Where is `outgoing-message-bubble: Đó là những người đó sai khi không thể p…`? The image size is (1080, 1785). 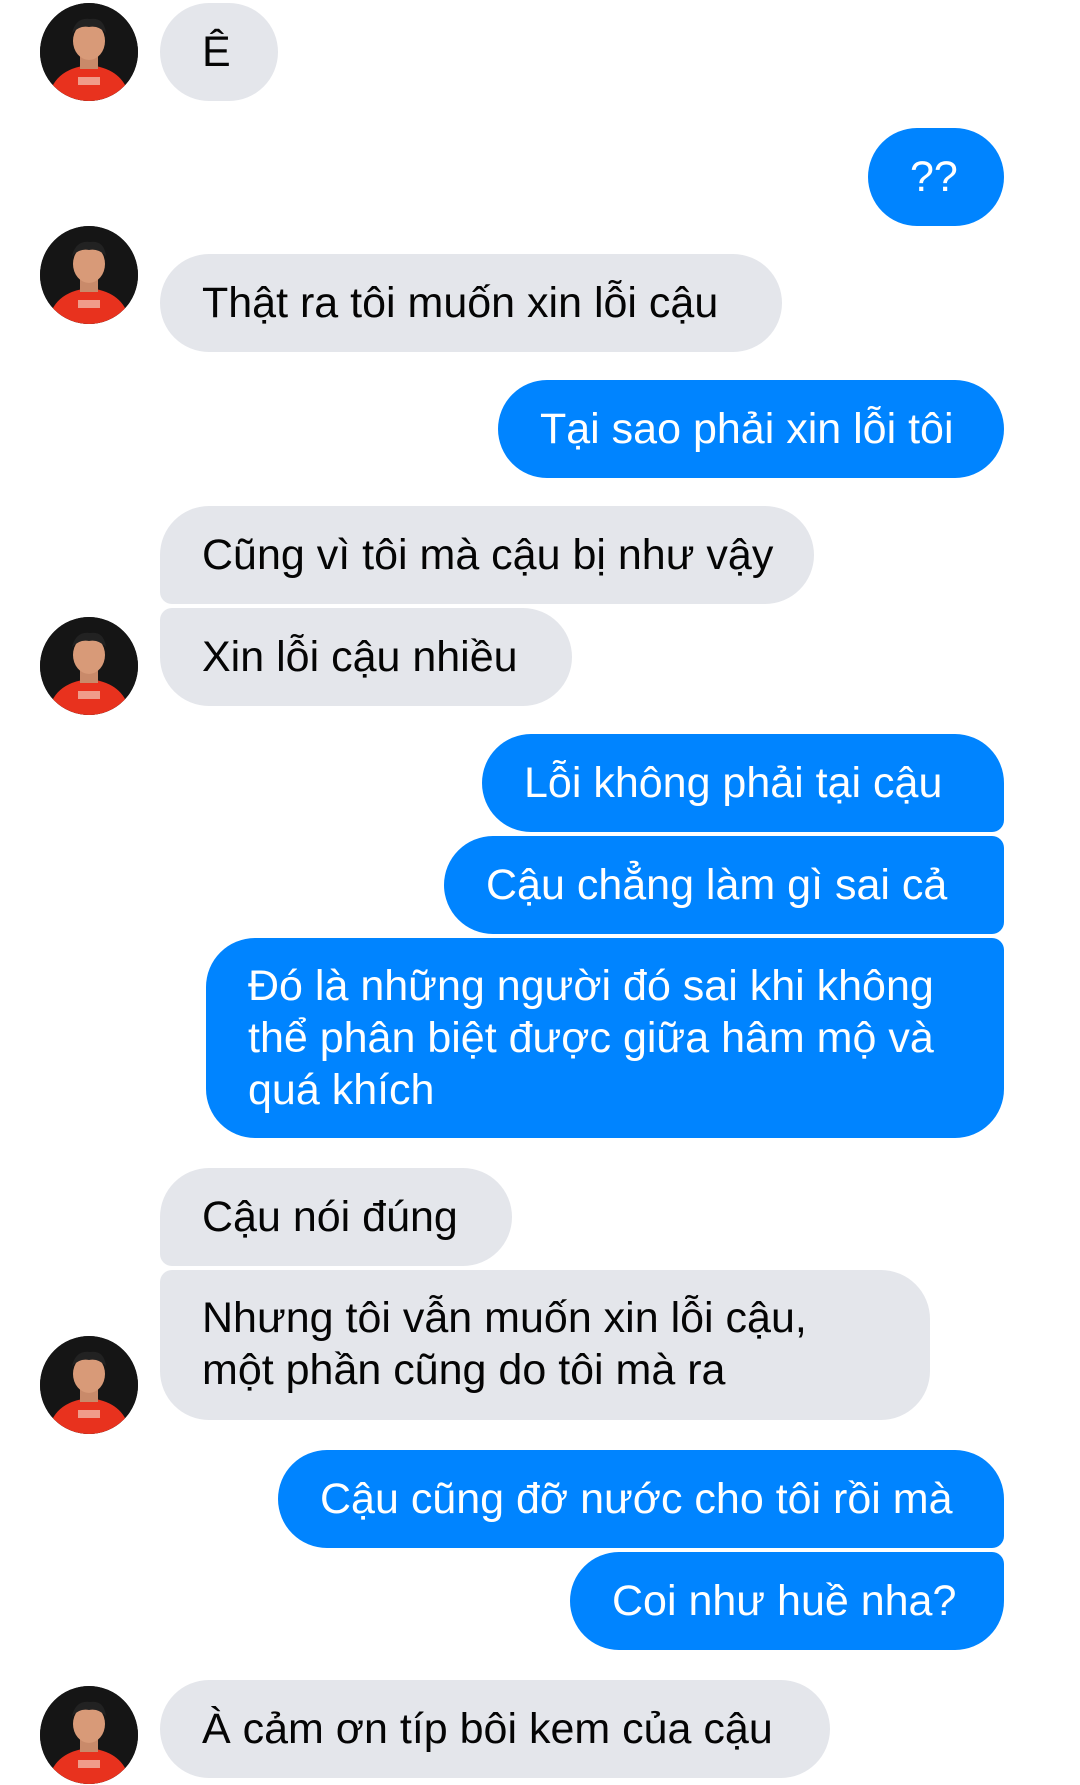
outgoing-message-bubble: Đó là những người đó sai khi không thể p… is located at coordinates (605, 1038).